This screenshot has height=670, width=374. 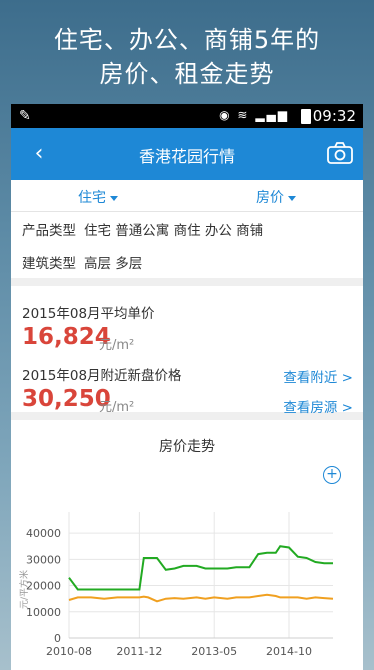 What do you see at coordinates (270, 198) in the screenshot?
I see `tab-label: 房价` at bounding box center [270, 198].